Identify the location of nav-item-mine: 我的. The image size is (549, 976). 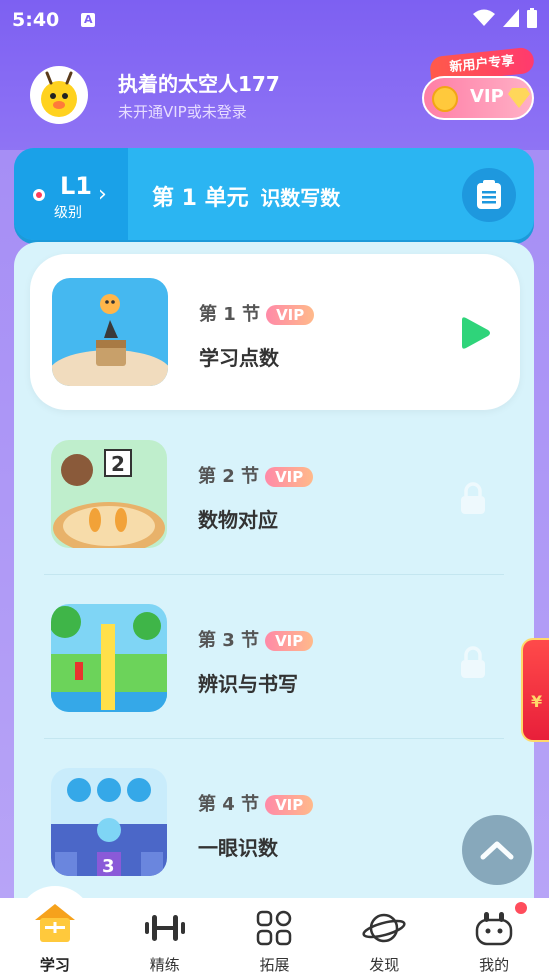
(494, 937).